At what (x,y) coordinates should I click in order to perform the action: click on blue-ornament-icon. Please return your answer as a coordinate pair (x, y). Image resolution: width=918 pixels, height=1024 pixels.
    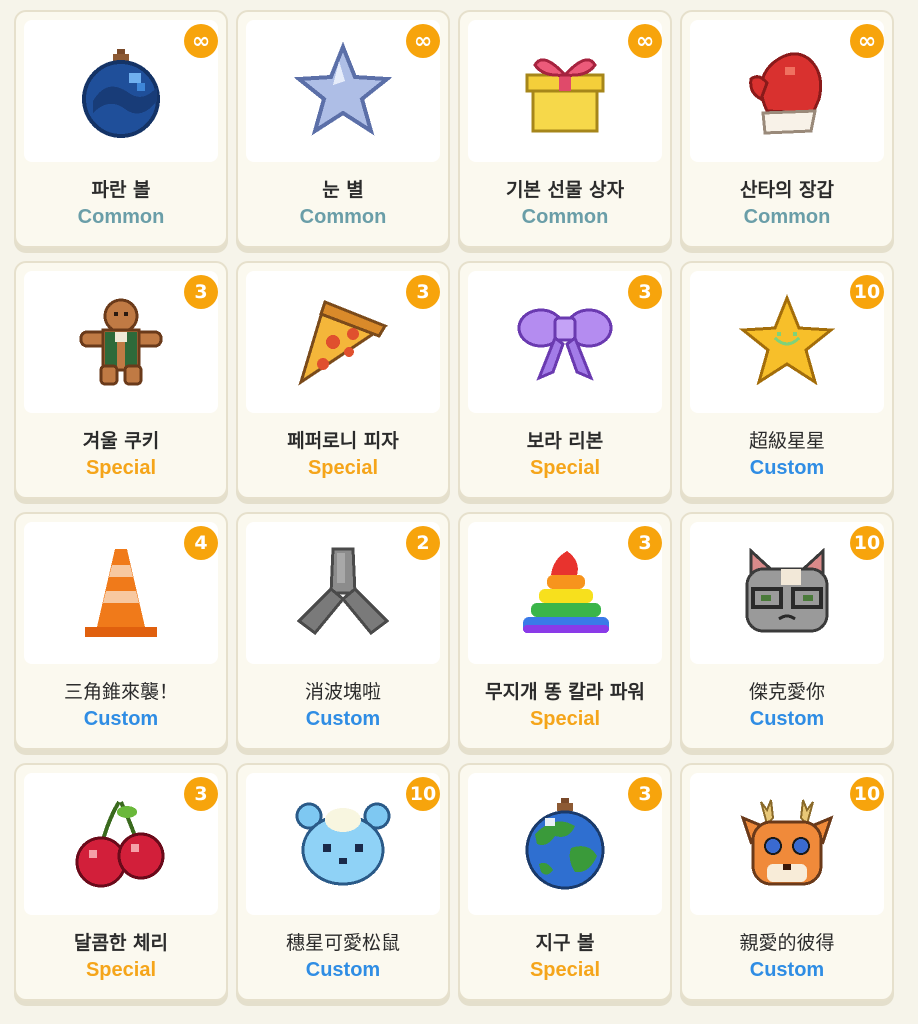
    Looking at the image, I should click on (121, 93).